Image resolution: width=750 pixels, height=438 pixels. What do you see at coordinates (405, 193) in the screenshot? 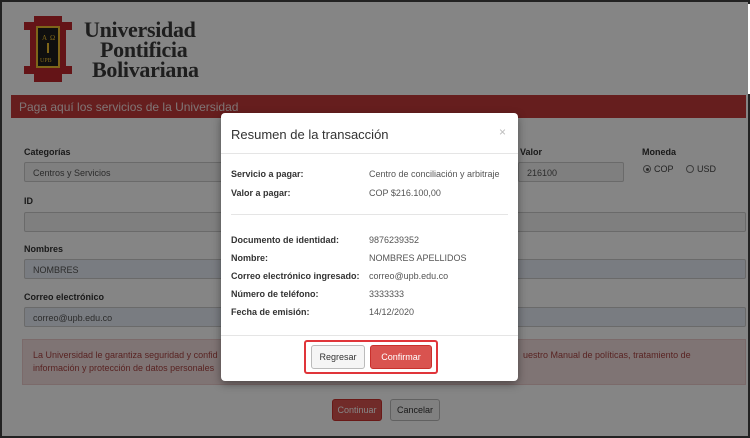
I see `valor-pagar-value: COP $216.100,00` at bounding box center [405, 193].